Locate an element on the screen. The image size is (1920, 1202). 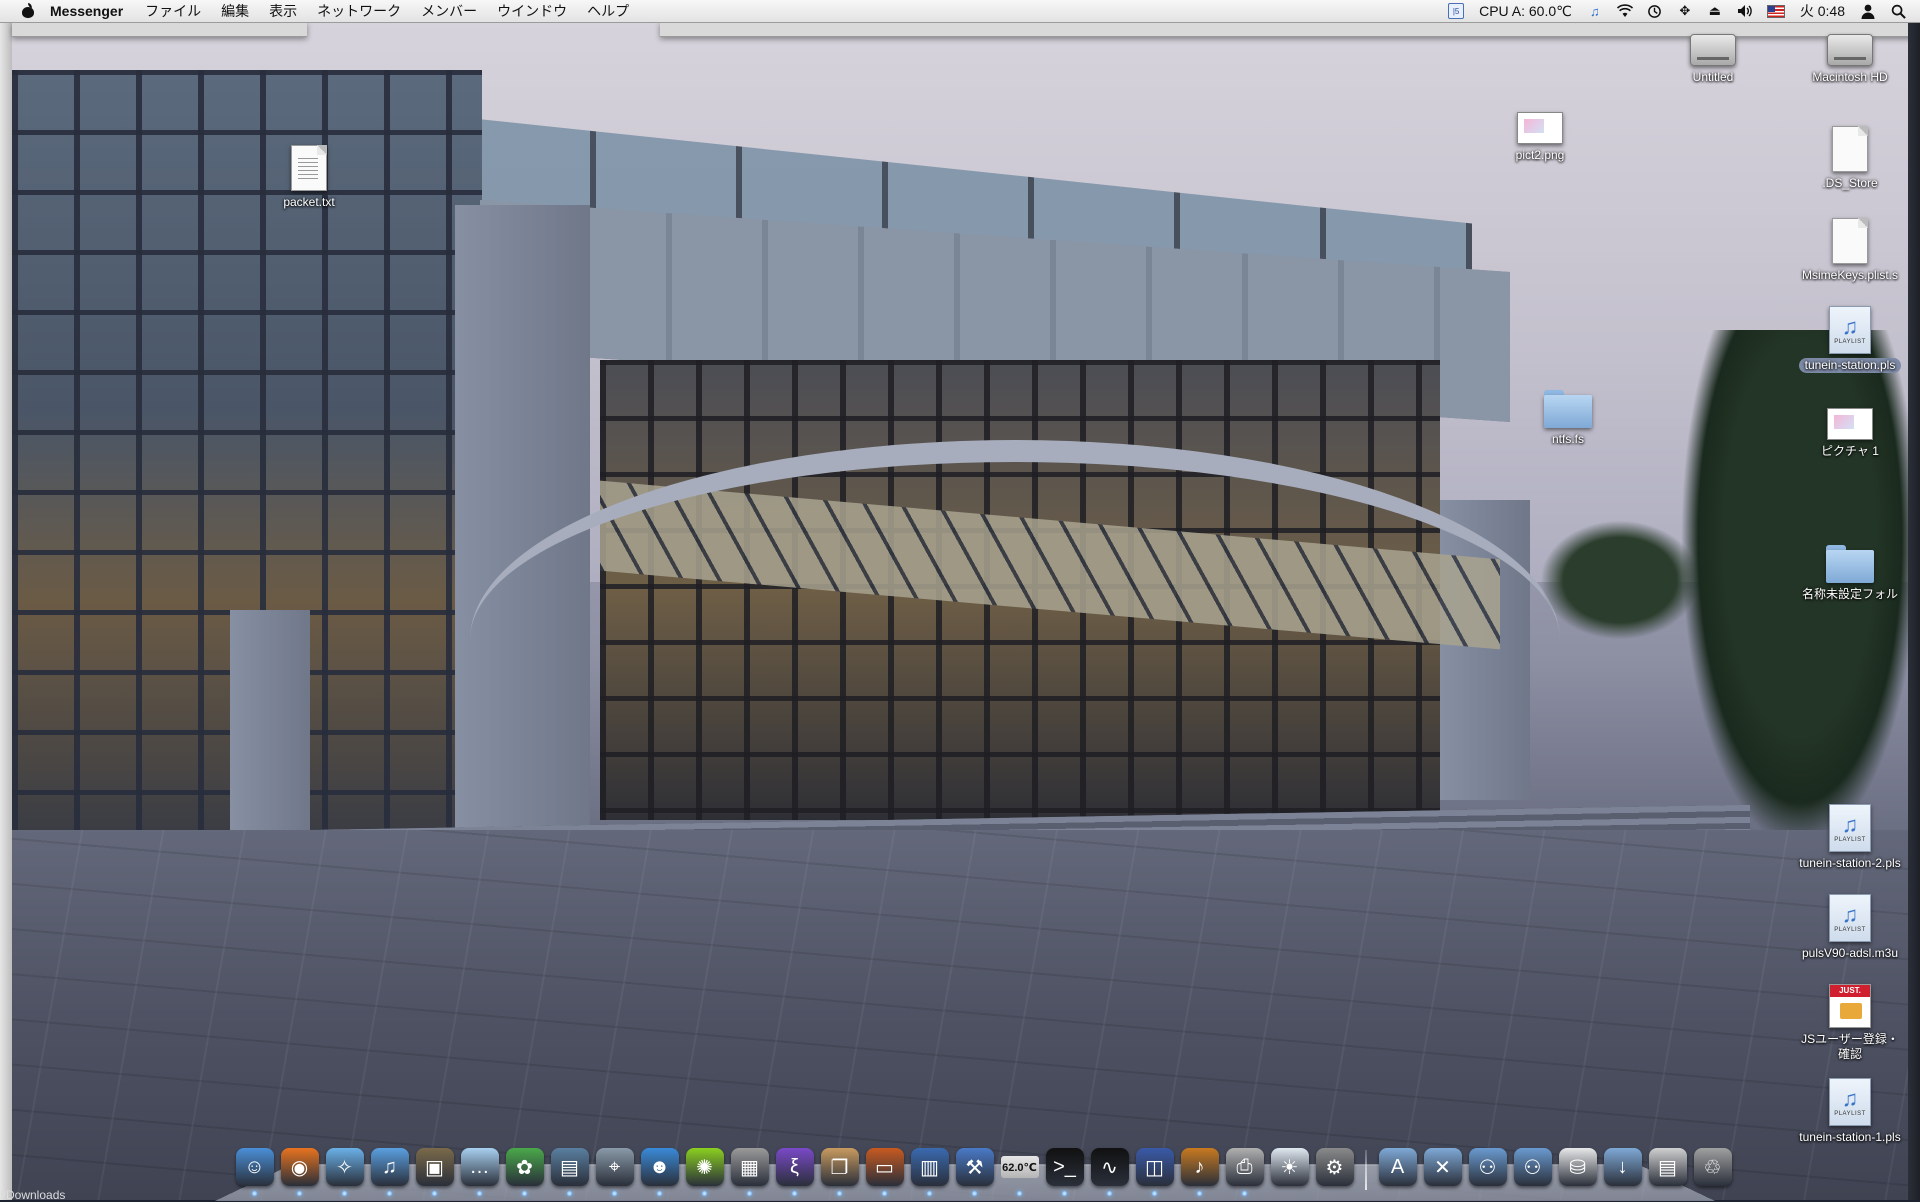
desktop-icon-msimekeys-plist: MsimeKeys.plist.s is located at coordinates (1850, 250).